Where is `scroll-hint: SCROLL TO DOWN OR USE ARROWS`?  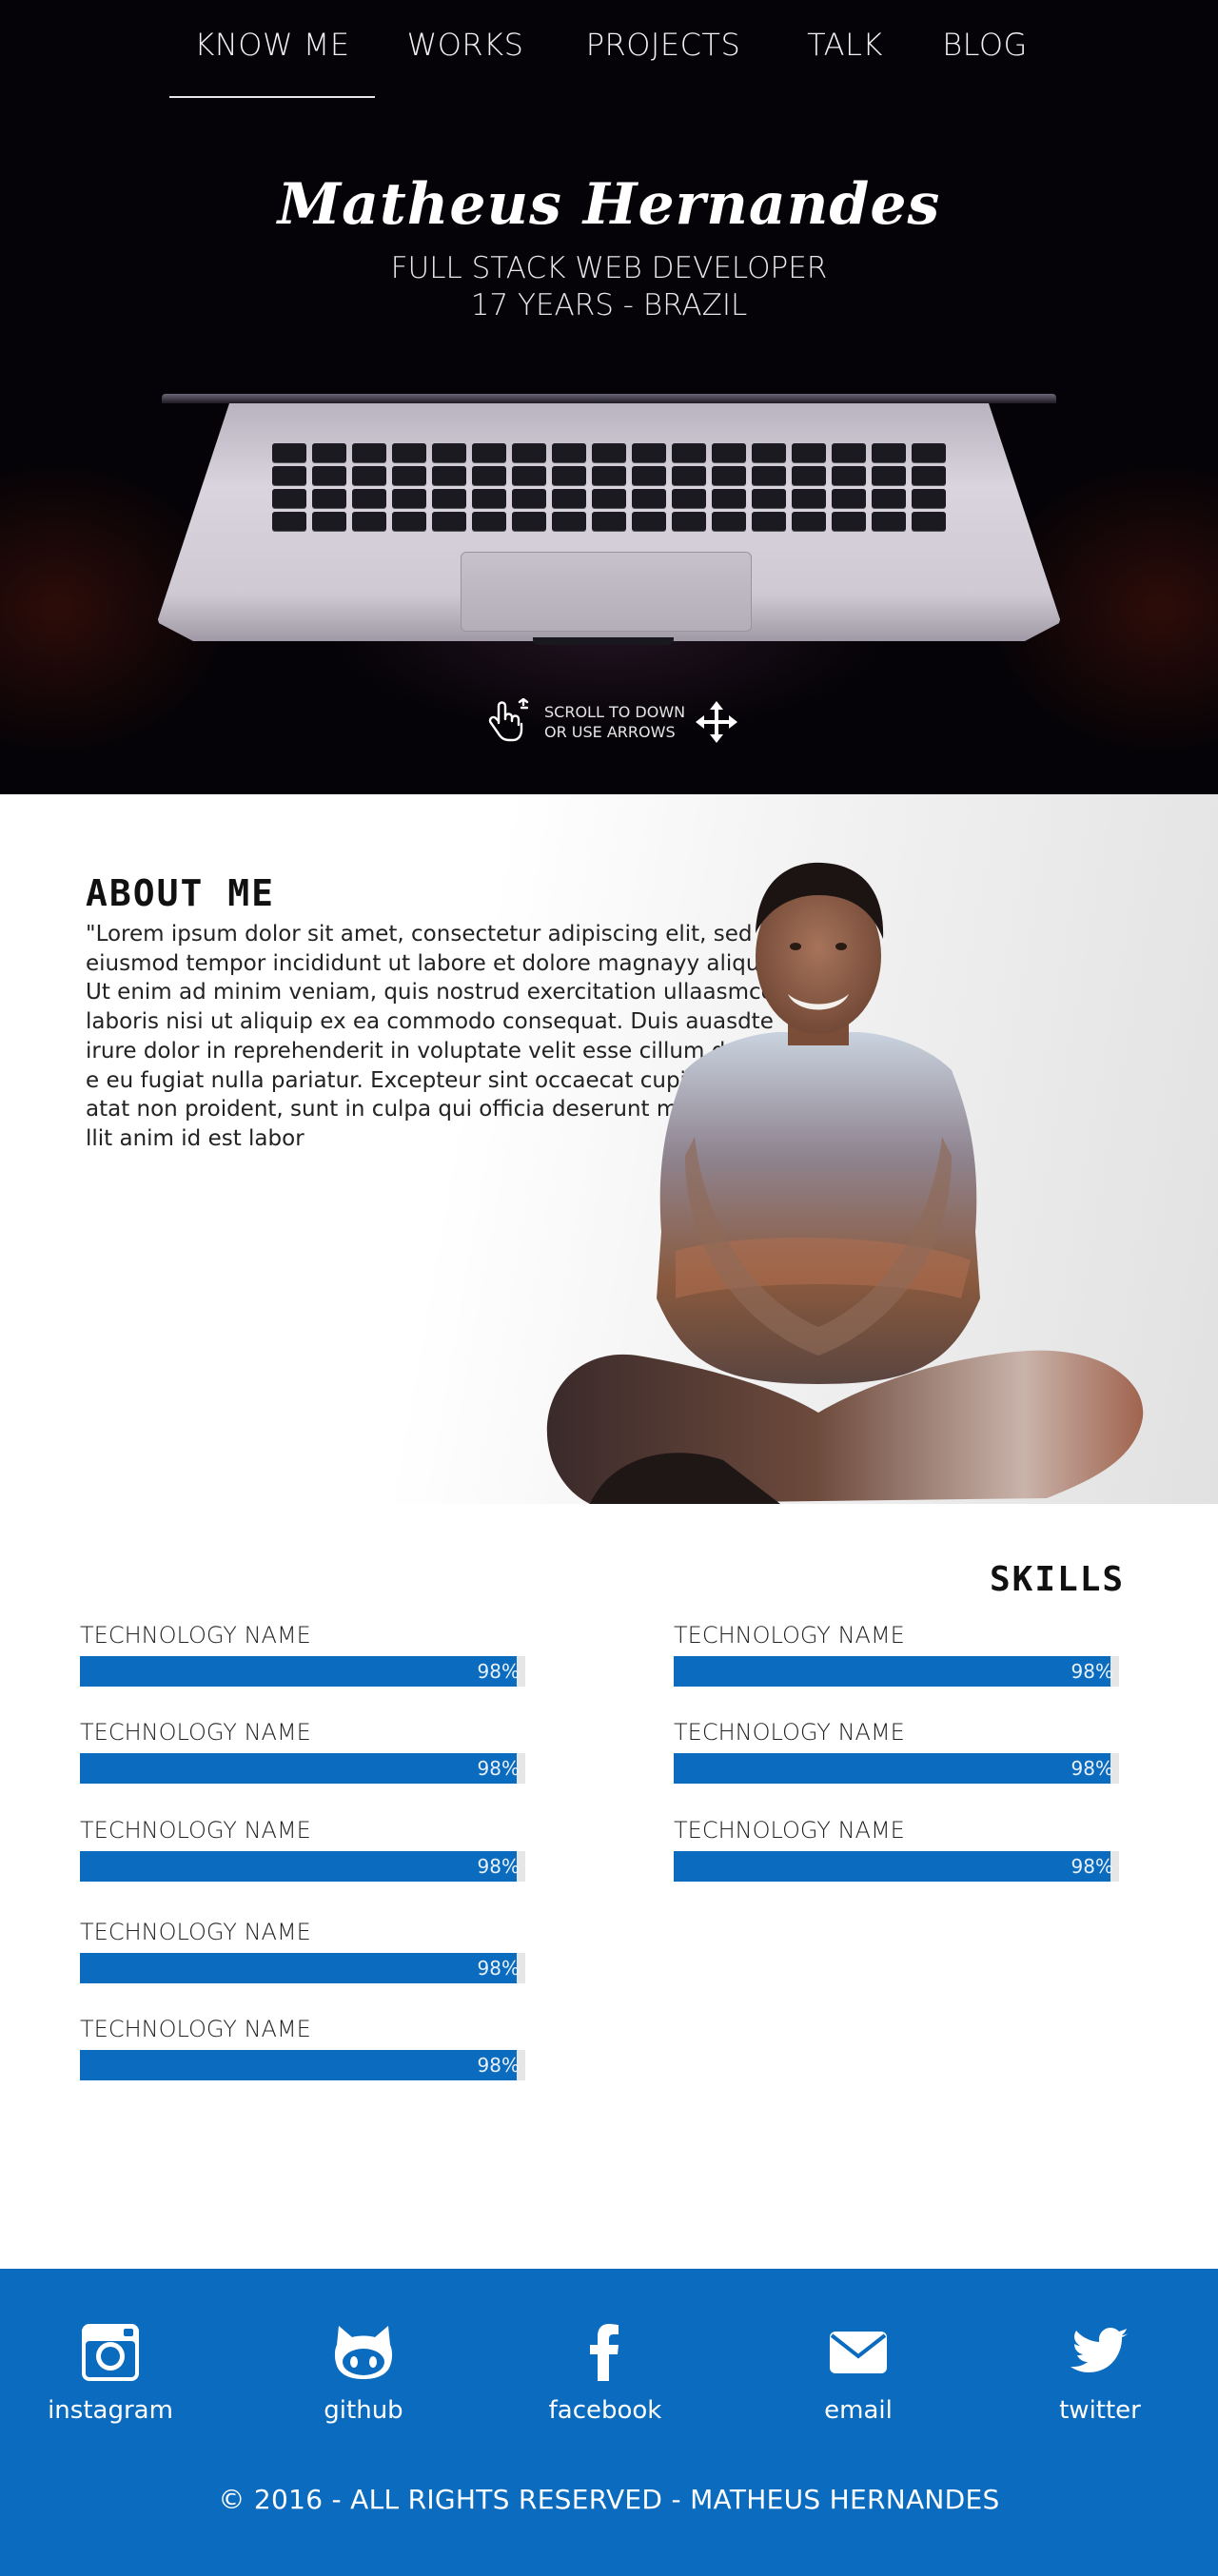 scroll-hint: SCROLL TO DOWN OR USE ARROWS is located at coordinates (615, 723).